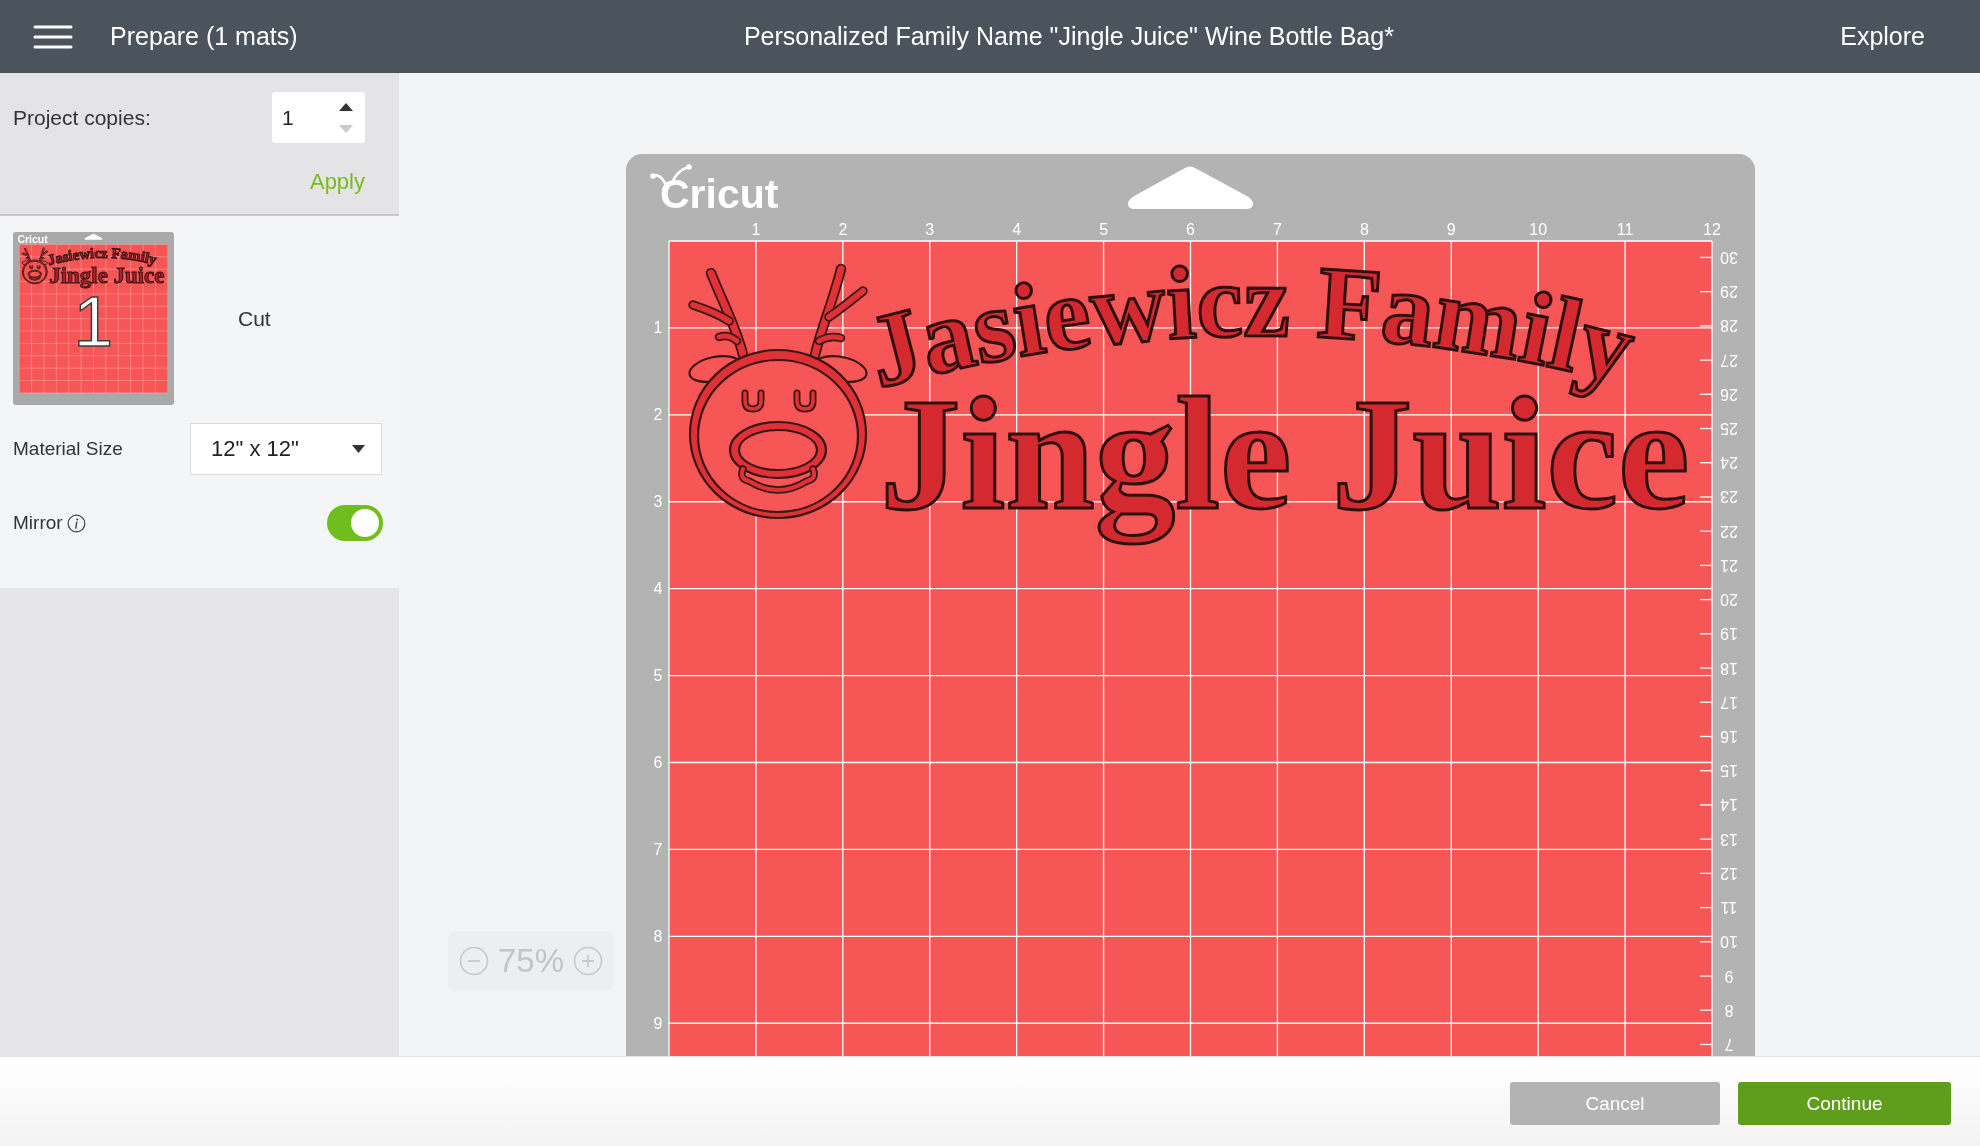 The image size is (1980, 1146). I want to click on material-size-label: Material Size, so click(68, 449).